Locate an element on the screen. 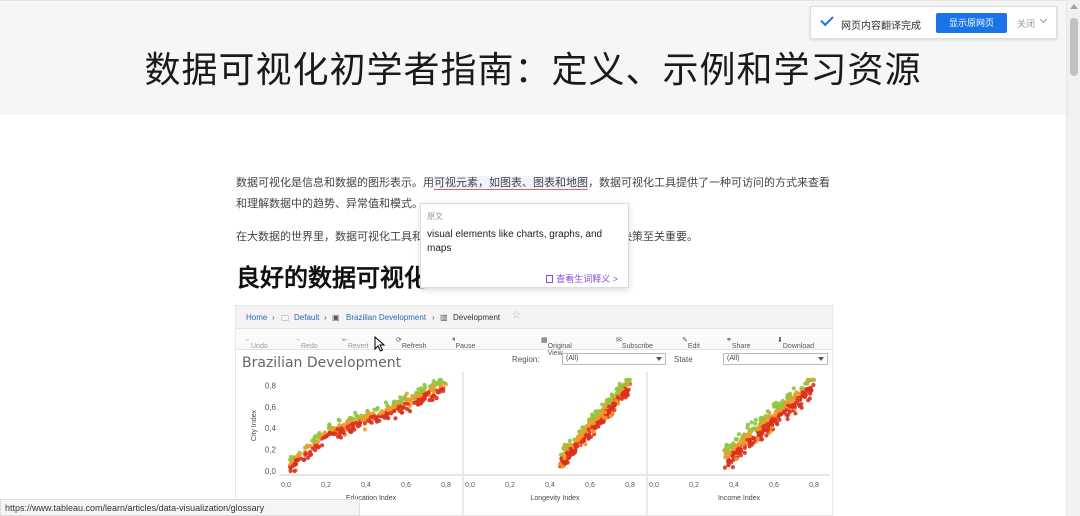  translate-status: 网页内容翻译完成 is located at coordinates (881, 26).